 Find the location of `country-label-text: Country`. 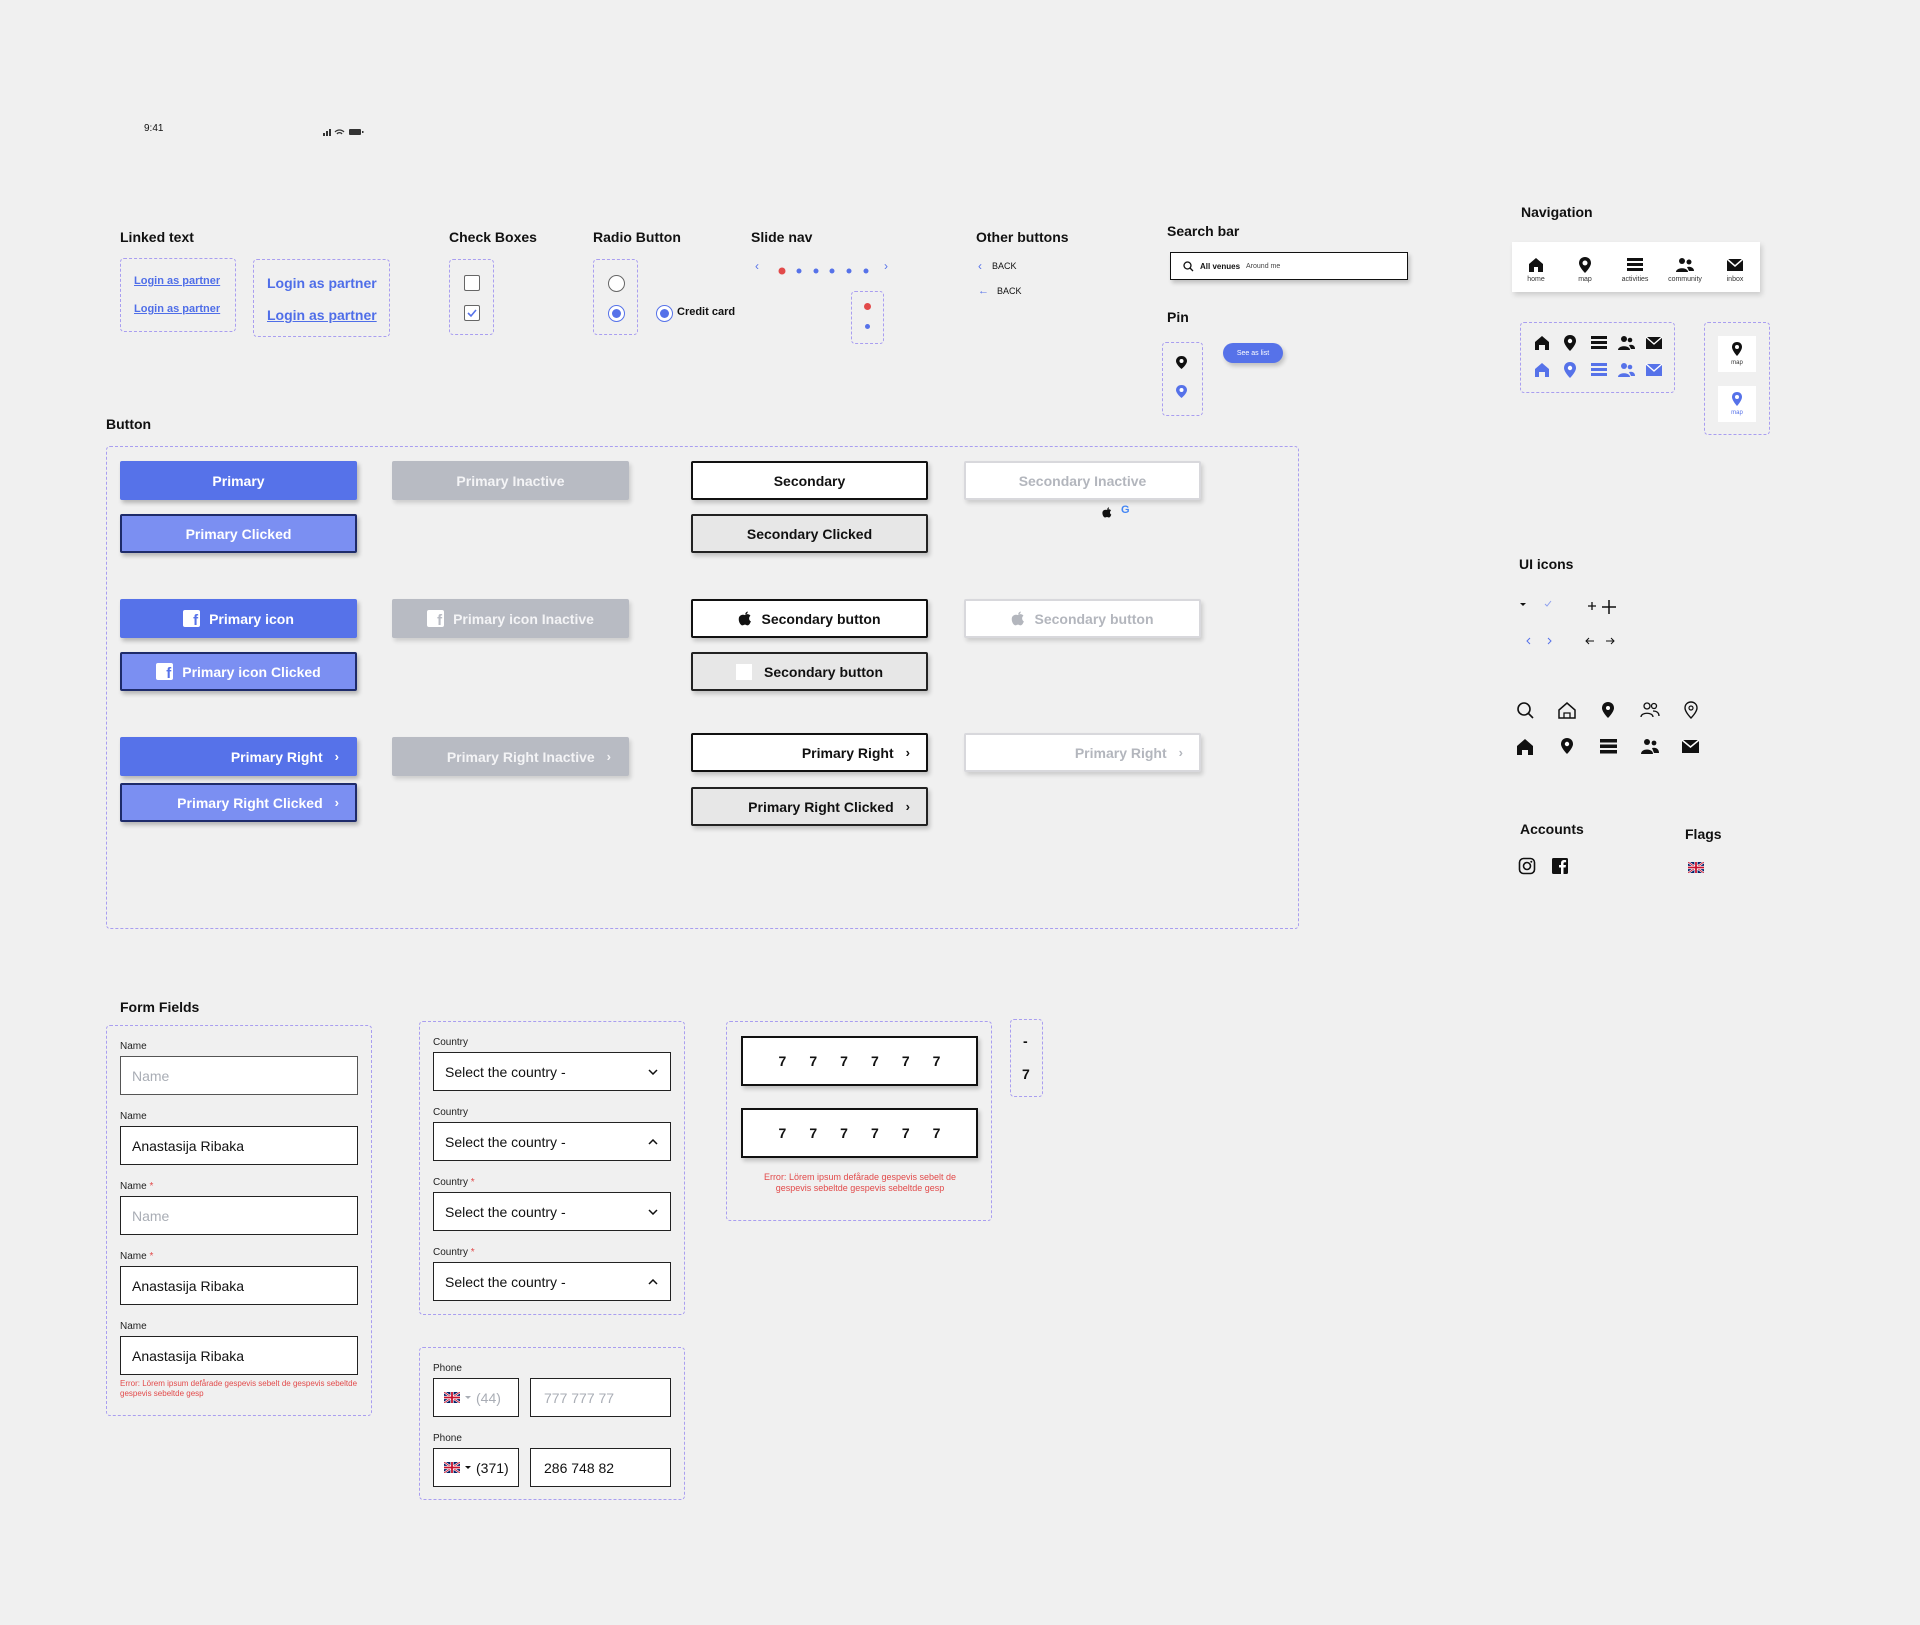

country-label-text: Country is located at coordinates (451, 1182).